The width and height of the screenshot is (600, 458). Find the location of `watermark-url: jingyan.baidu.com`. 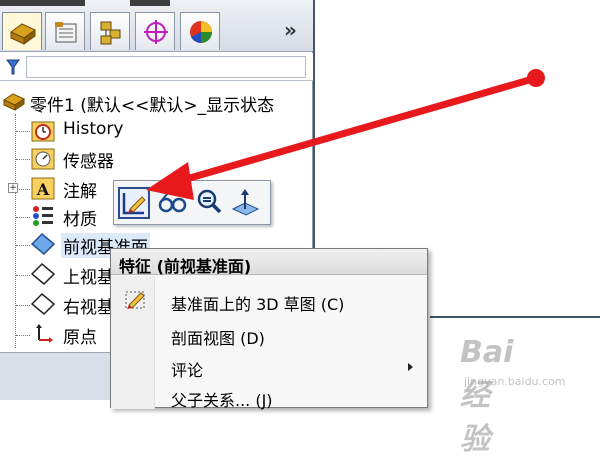

watermark-url: jingyan.baidu.com is located at coordinates (515, 381).